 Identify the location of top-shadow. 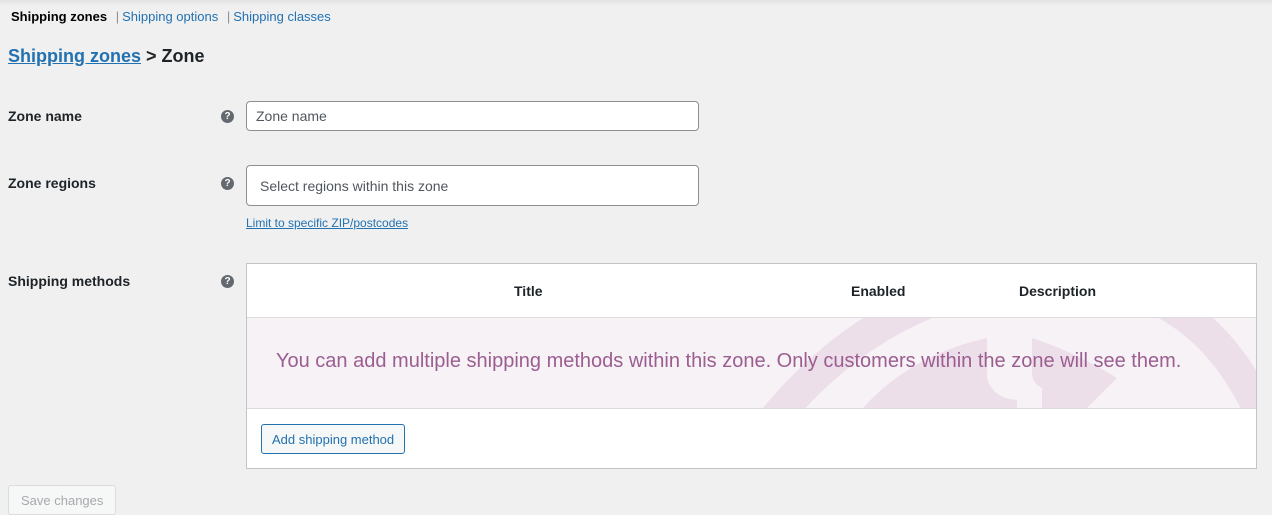
(636, 3).